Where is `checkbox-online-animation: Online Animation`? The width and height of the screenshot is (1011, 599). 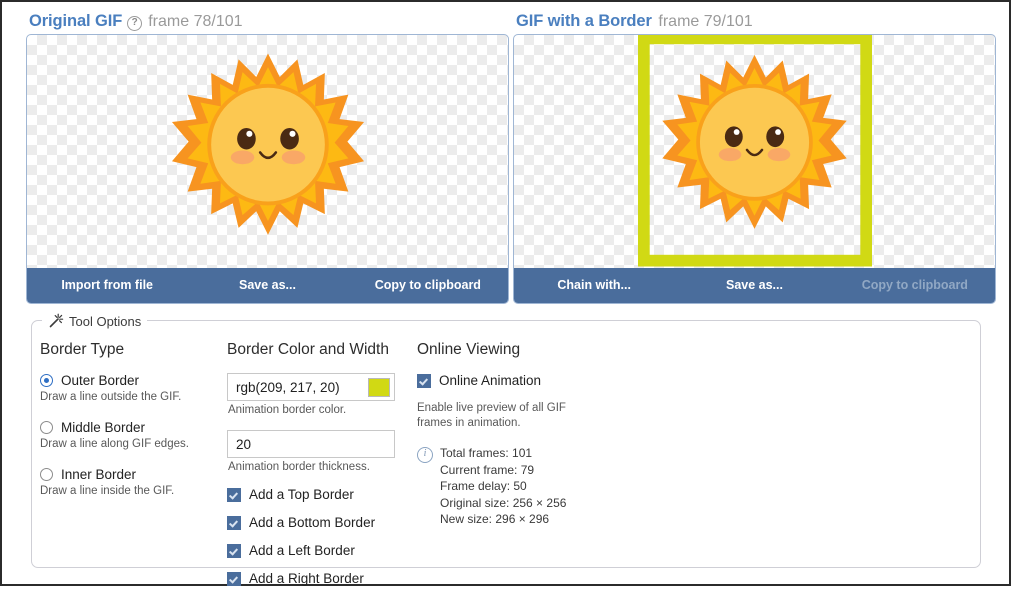 checkbox-online-animation: Online Animation is located at coordinates (567, 380).